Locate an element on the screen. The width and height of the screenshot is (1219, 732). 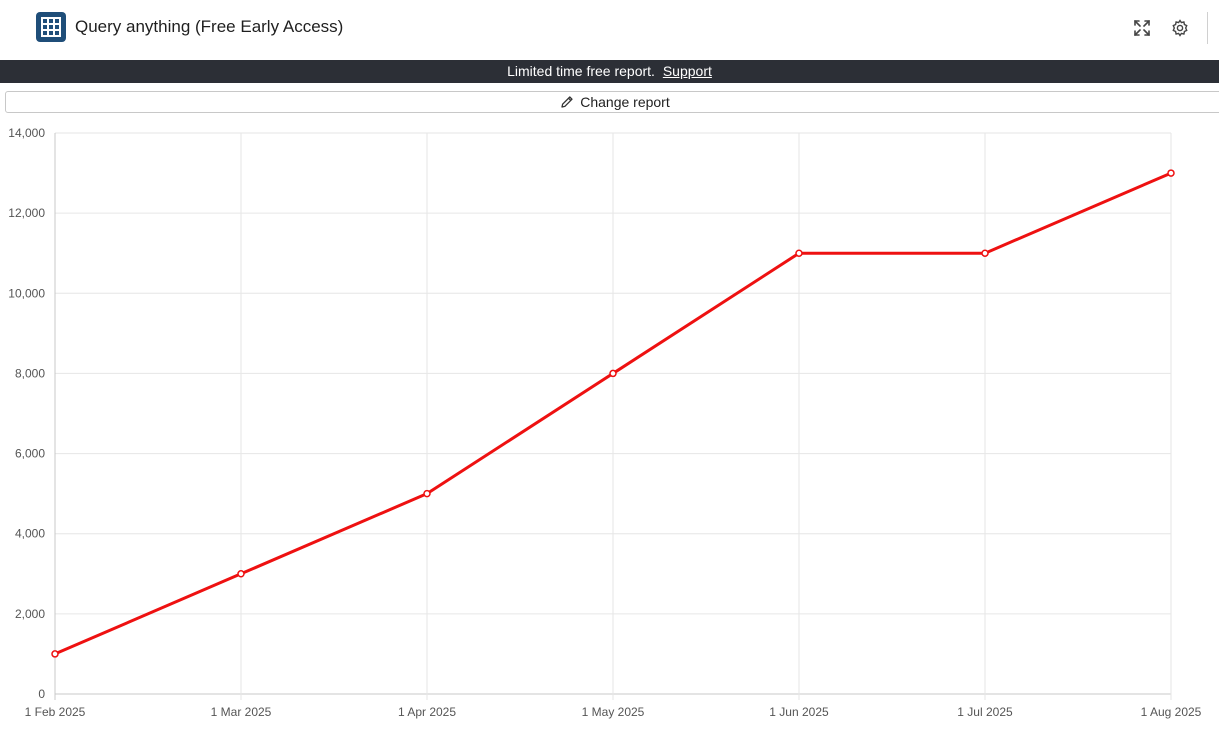
gear-icon is located at coordinates (1180, 28).